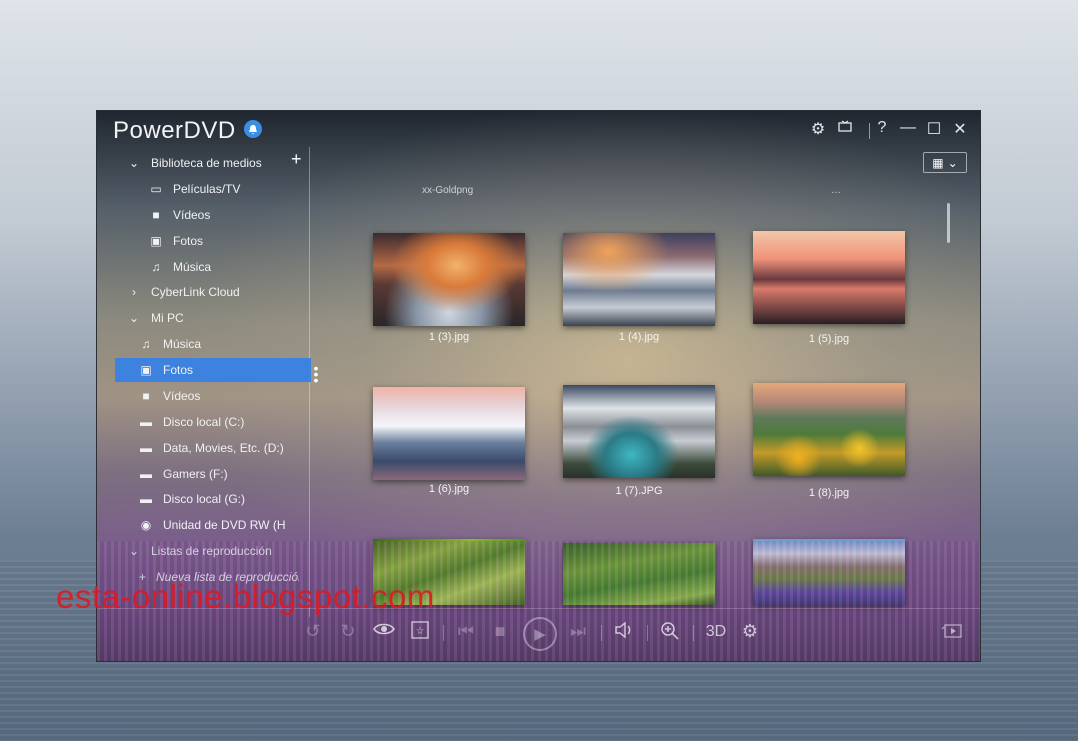 This screenshot has height=741, width=1078. Describe the element at coordinates (207, 189) in the screenshot. I see `sidebar-item-label: Películas/TV` at that location.